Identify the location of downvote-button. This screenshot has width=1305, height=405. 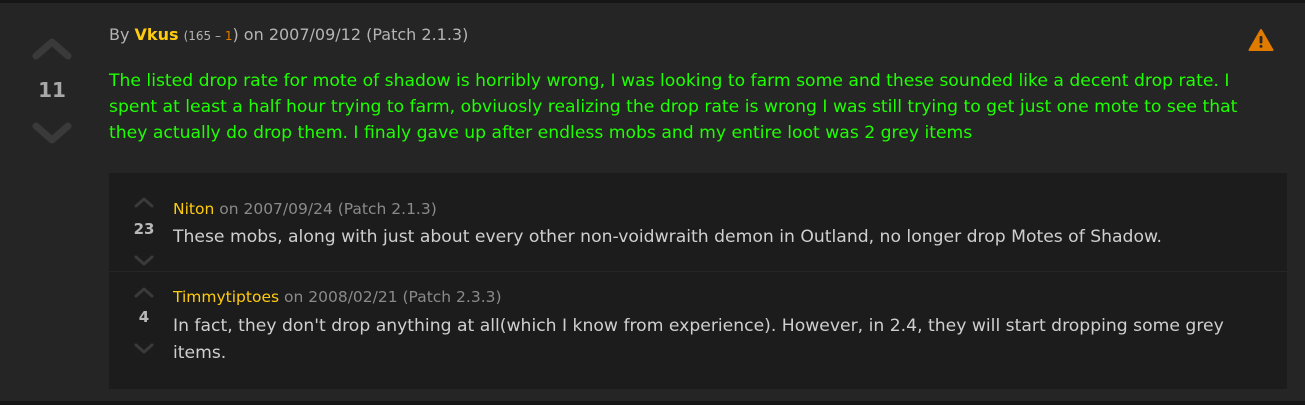
(52, 136).